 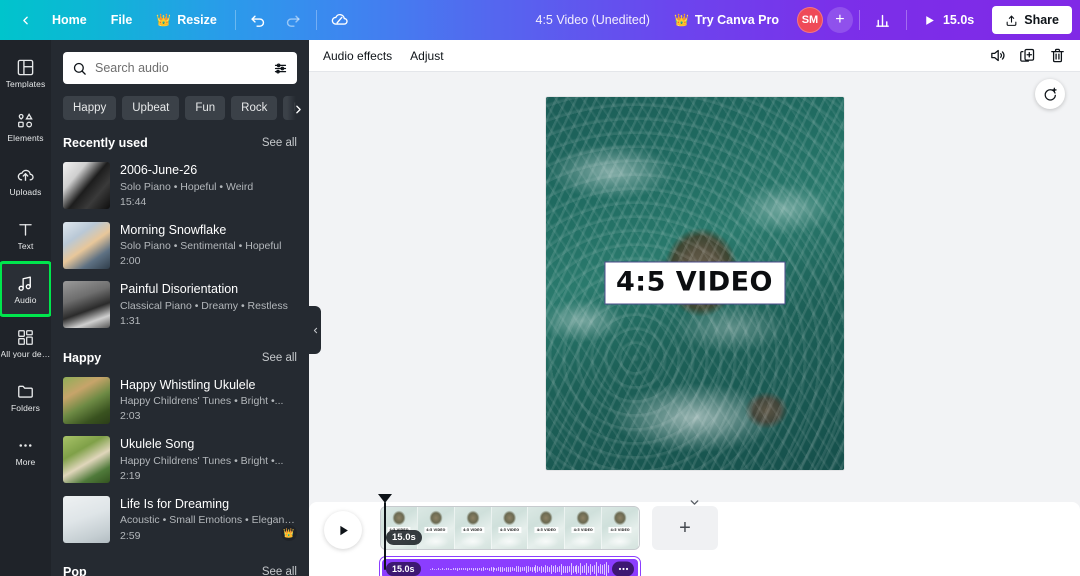 I want to click on canvas-text-element: 4:5 VIDEO, so click(x=694, y=283).